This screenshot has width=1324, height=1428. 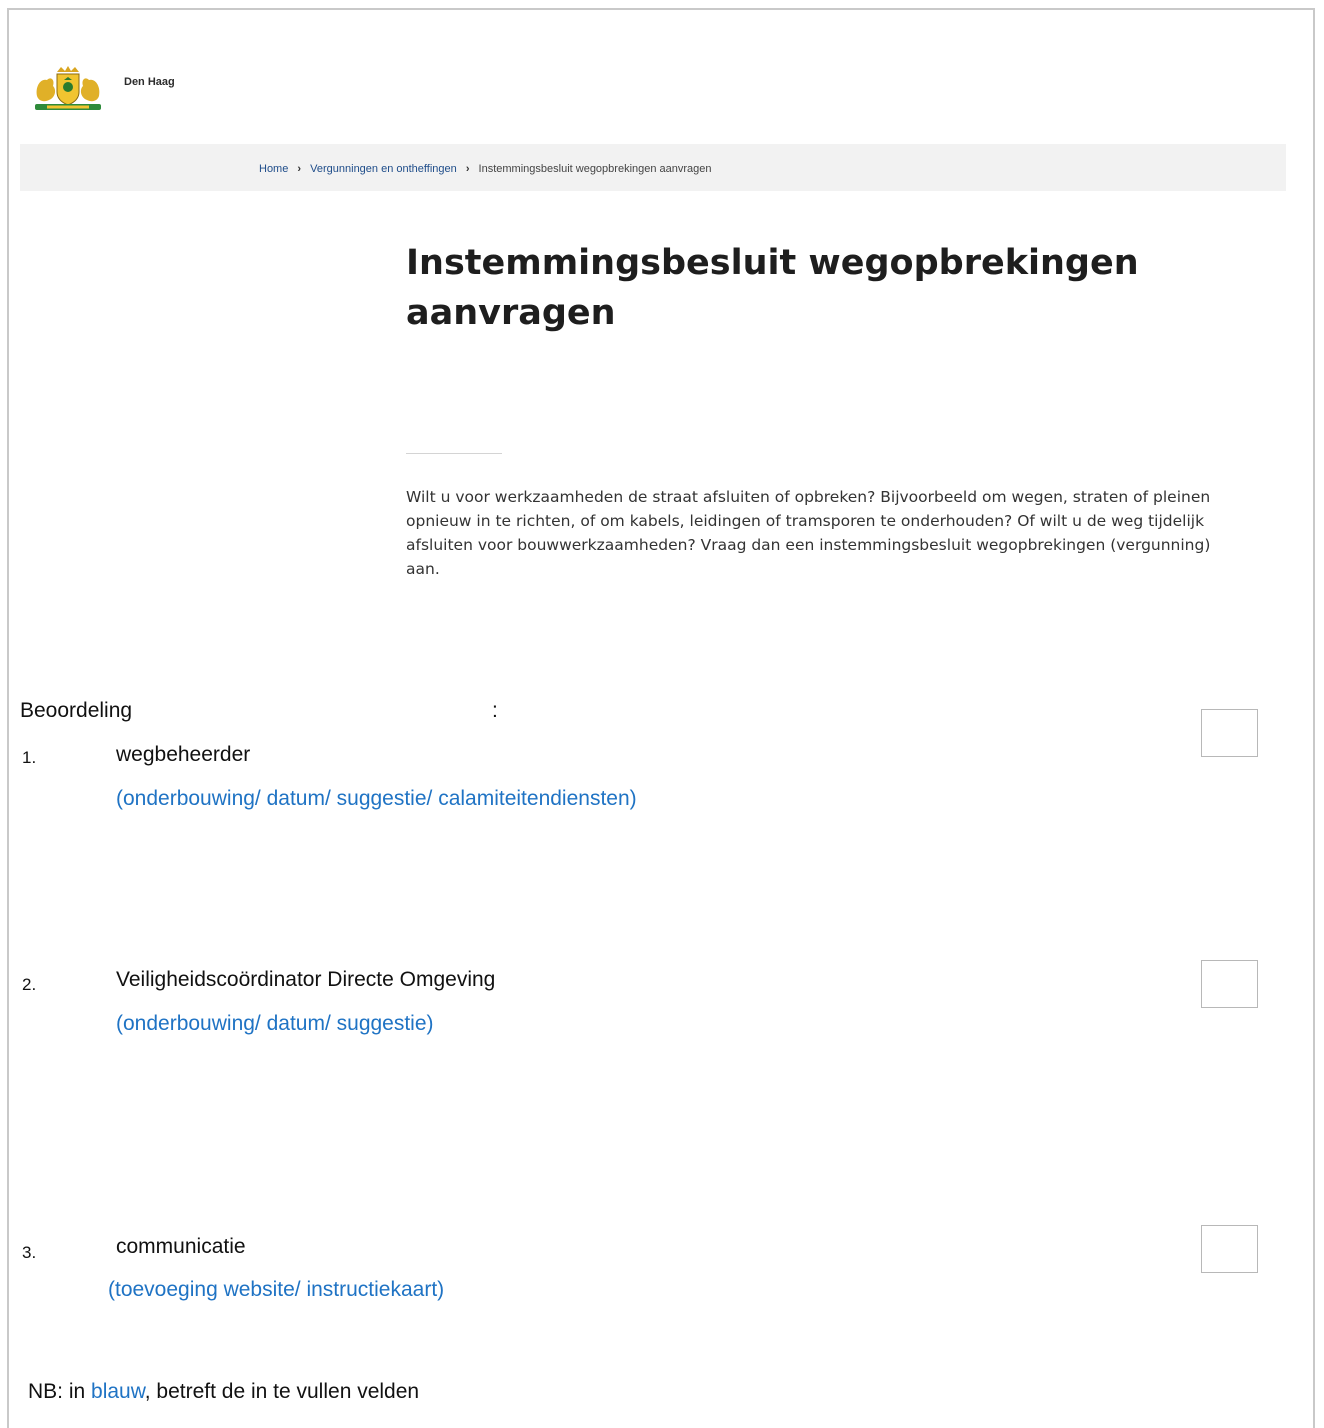 I want to click on item-hint-communicatie: (toevoeging website/ instructiekaart), so click(x=276, y=1290).